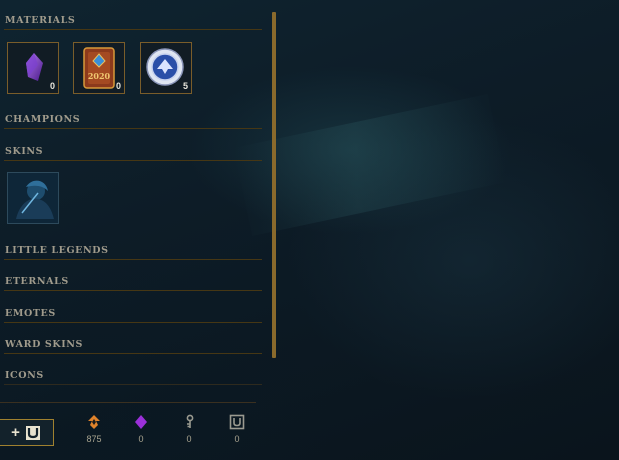 This screenshot has height=460, width=619. I want to click on skin-shard-icon, so click(33, 198).